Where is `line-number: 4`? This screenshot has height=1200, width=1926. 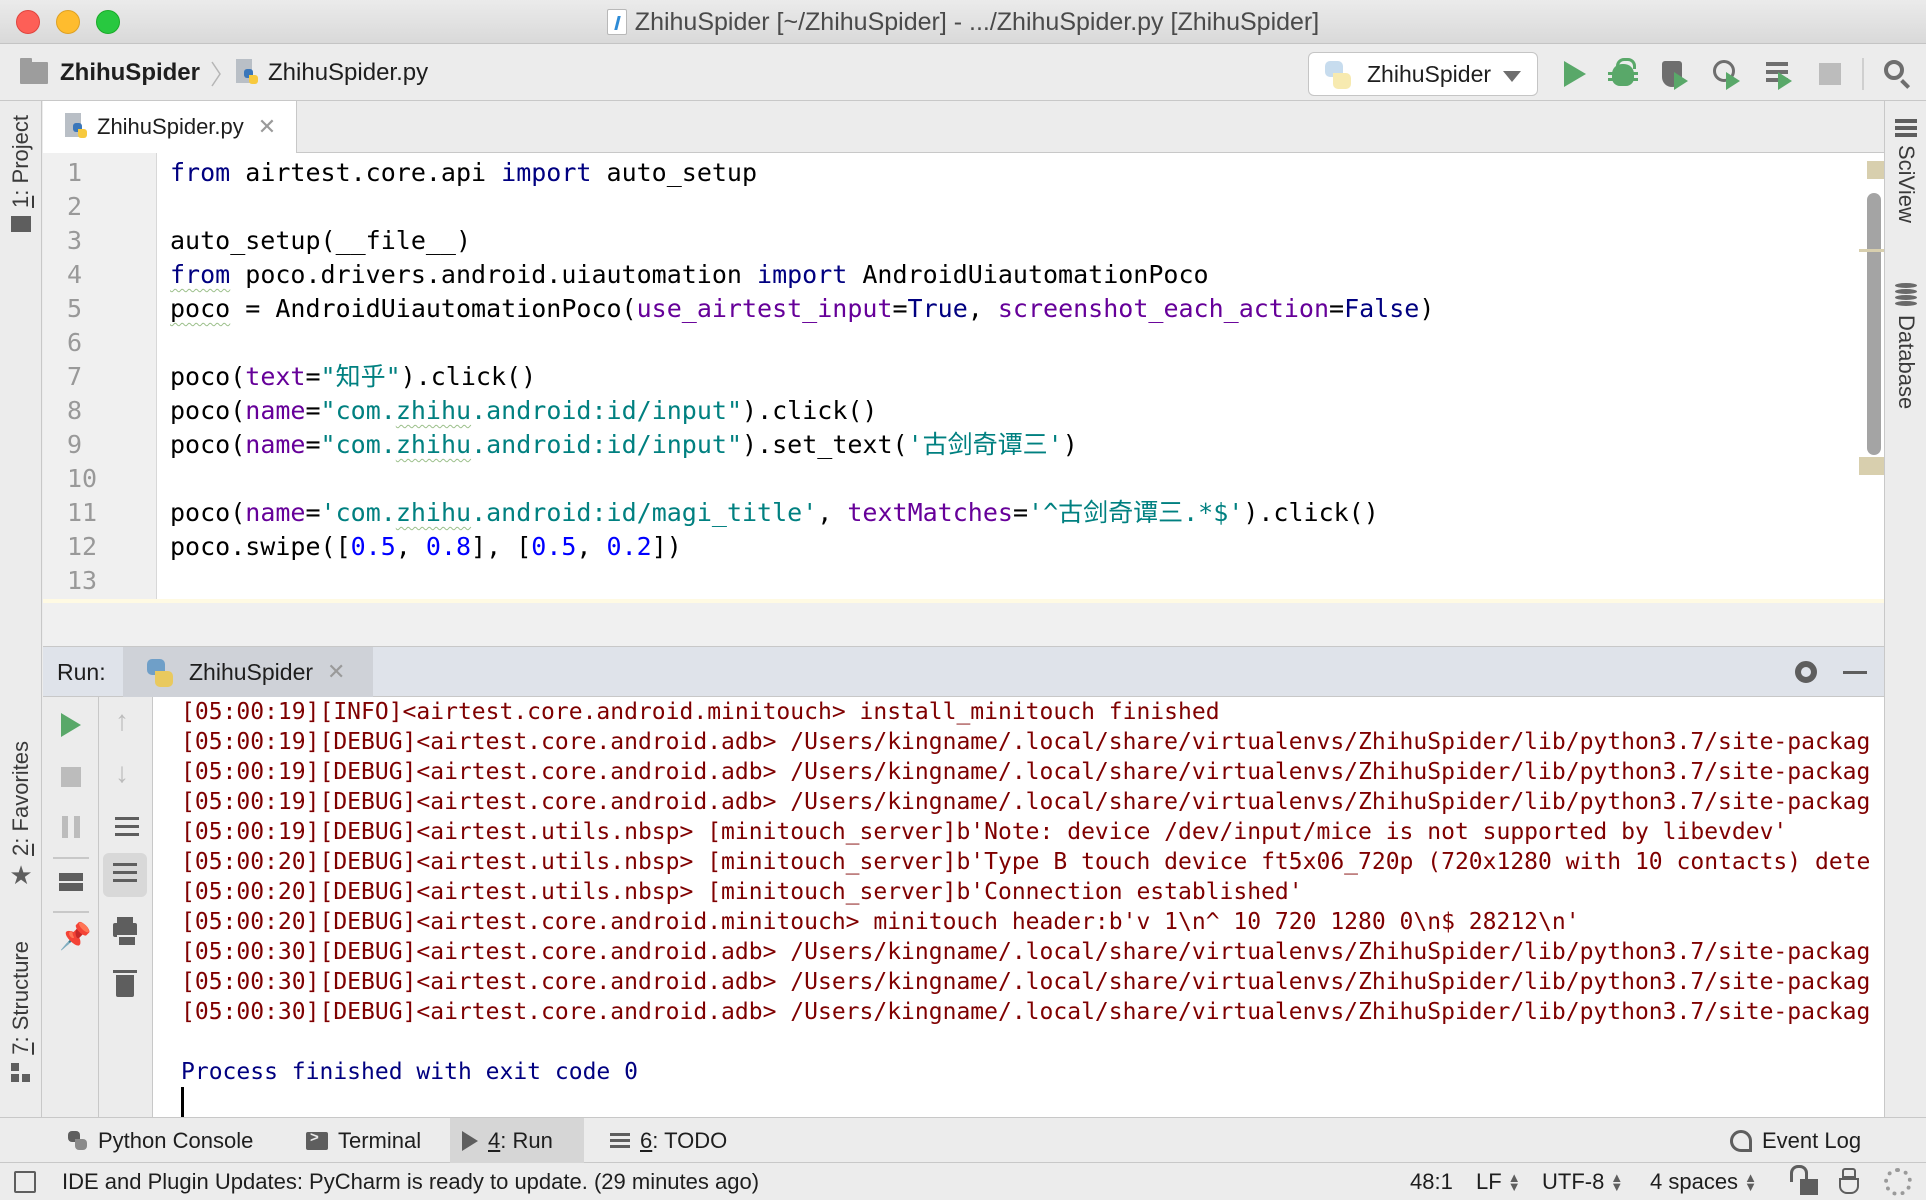 line-number: 4 is located at coordinates (74, 275).